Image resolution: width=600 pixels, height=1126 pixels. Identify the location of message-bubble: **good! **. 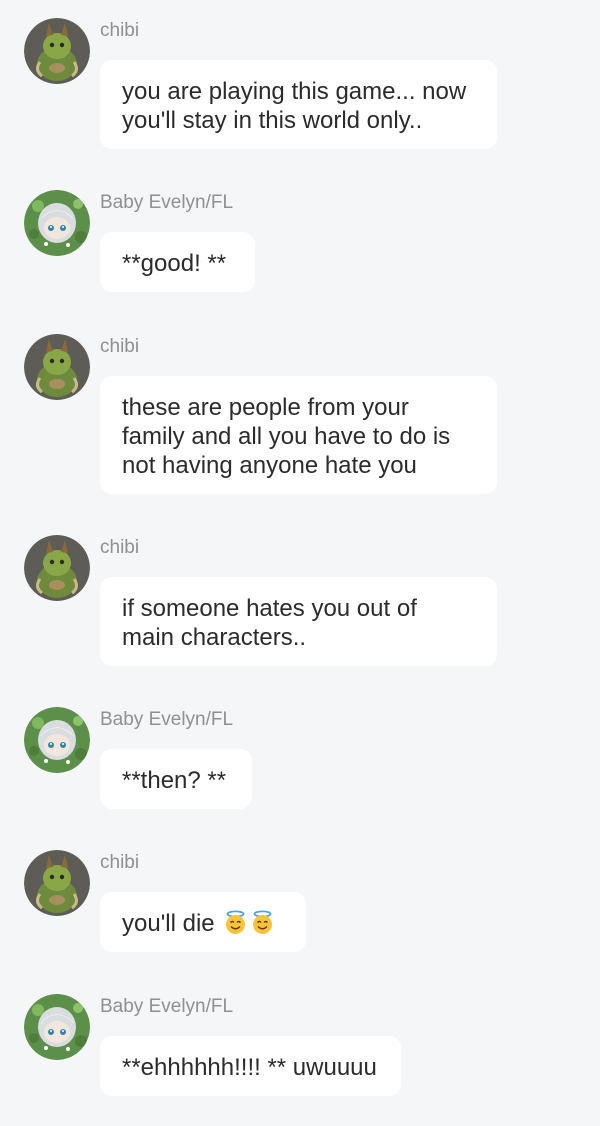
(177, 262).